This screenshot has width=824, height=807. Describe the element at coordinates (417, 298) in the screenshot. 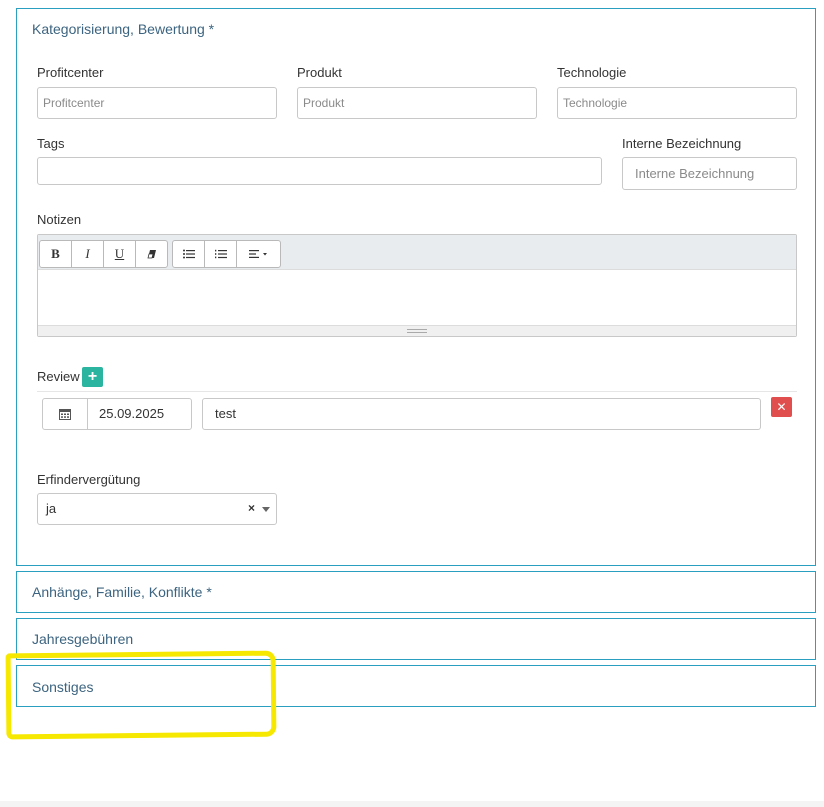

I see `notizen-content-area` at that location.